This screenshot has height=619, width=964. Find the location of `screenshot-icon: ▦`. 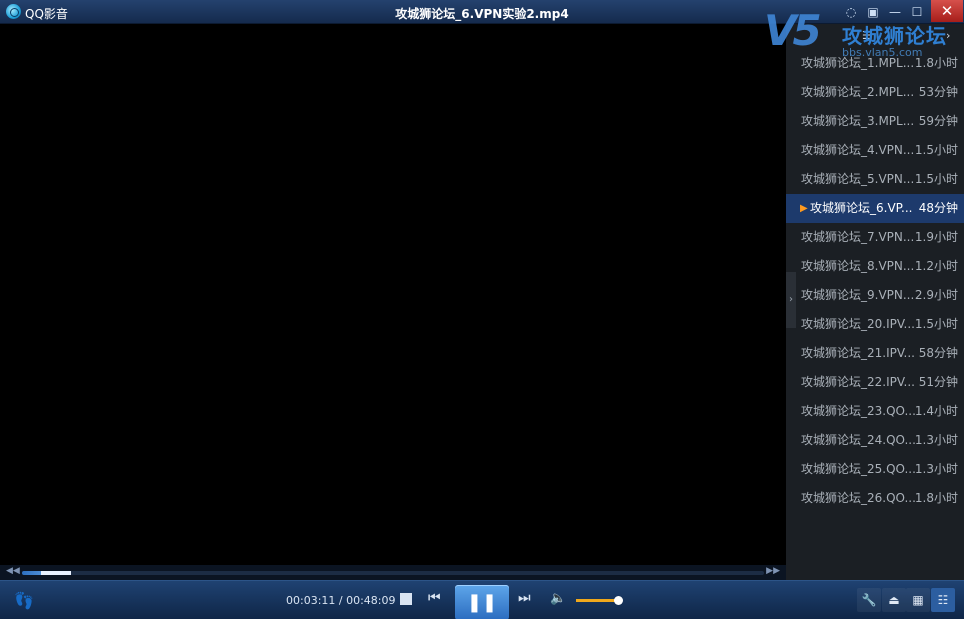

screenshot-icon: ▦ is located at coordinates (918, 600).